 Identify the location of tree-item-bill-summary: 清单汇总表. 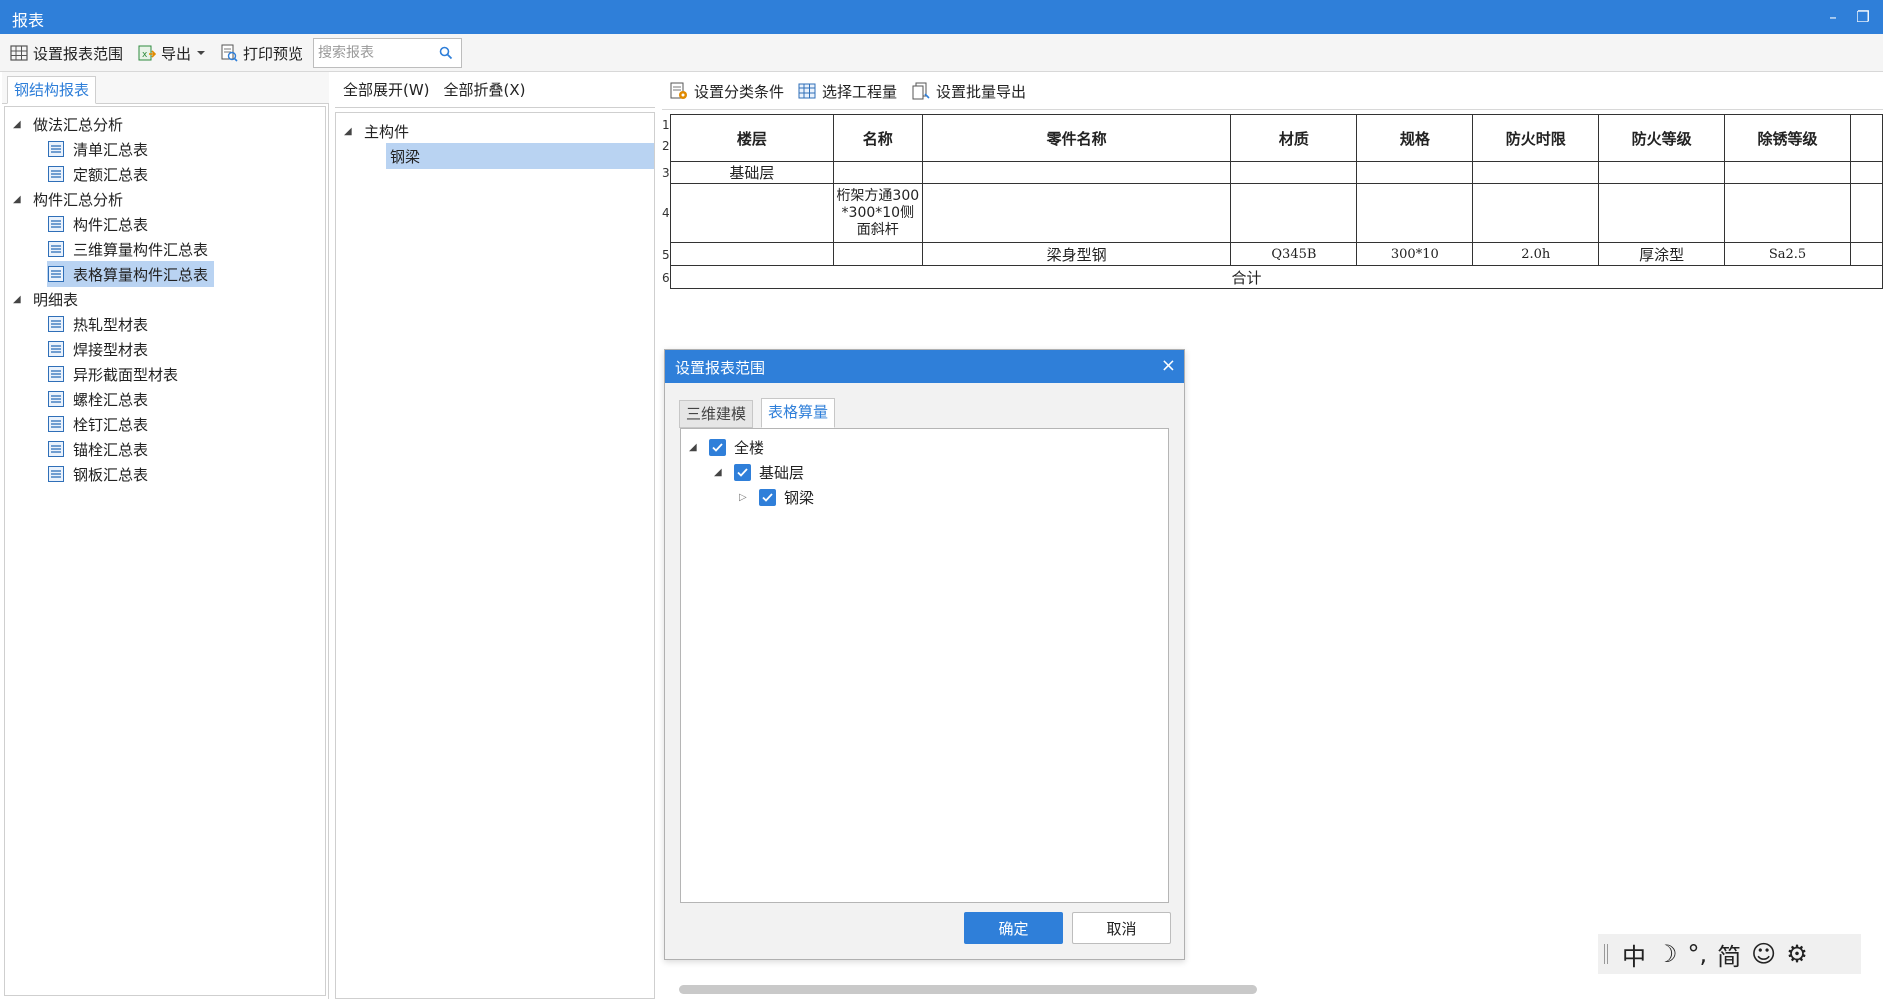
(97, 149).